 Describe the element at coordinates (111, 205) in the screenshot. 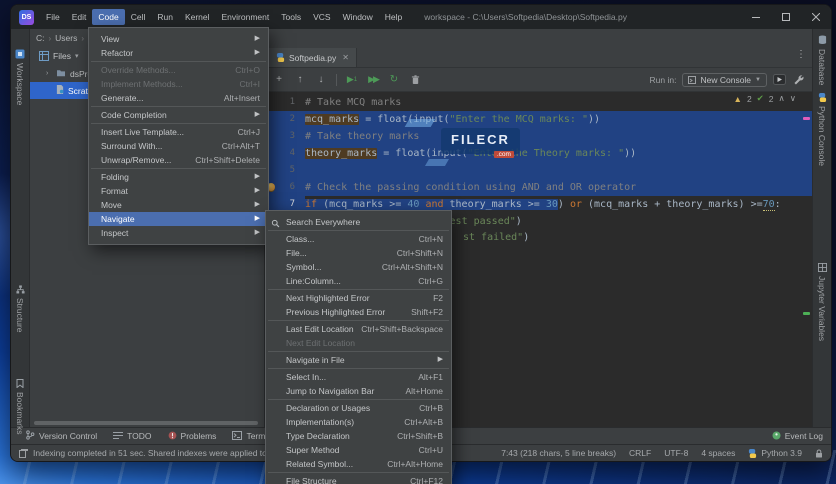

I see `menu-item-label: Move` at that location.